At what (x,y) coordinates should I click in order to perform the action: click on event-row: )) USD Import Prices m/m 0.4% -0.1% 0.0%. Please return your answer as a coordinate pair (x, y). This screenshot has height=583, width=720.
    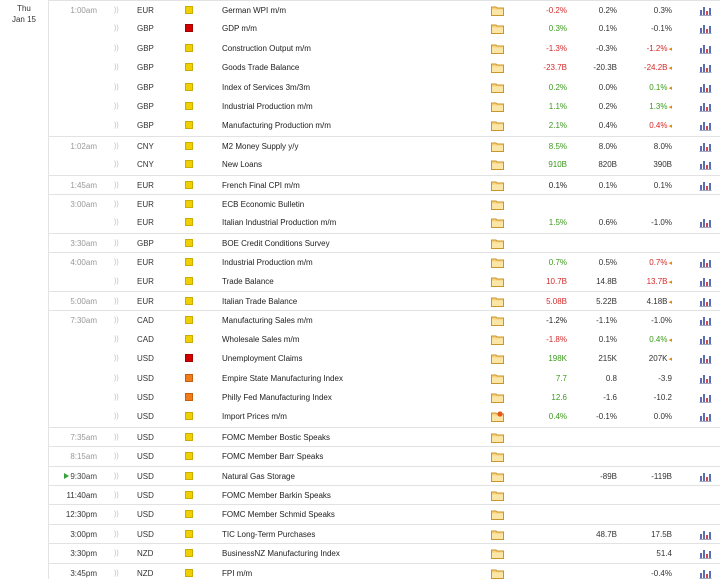
    Looking at the image, I should click on (384, 417).